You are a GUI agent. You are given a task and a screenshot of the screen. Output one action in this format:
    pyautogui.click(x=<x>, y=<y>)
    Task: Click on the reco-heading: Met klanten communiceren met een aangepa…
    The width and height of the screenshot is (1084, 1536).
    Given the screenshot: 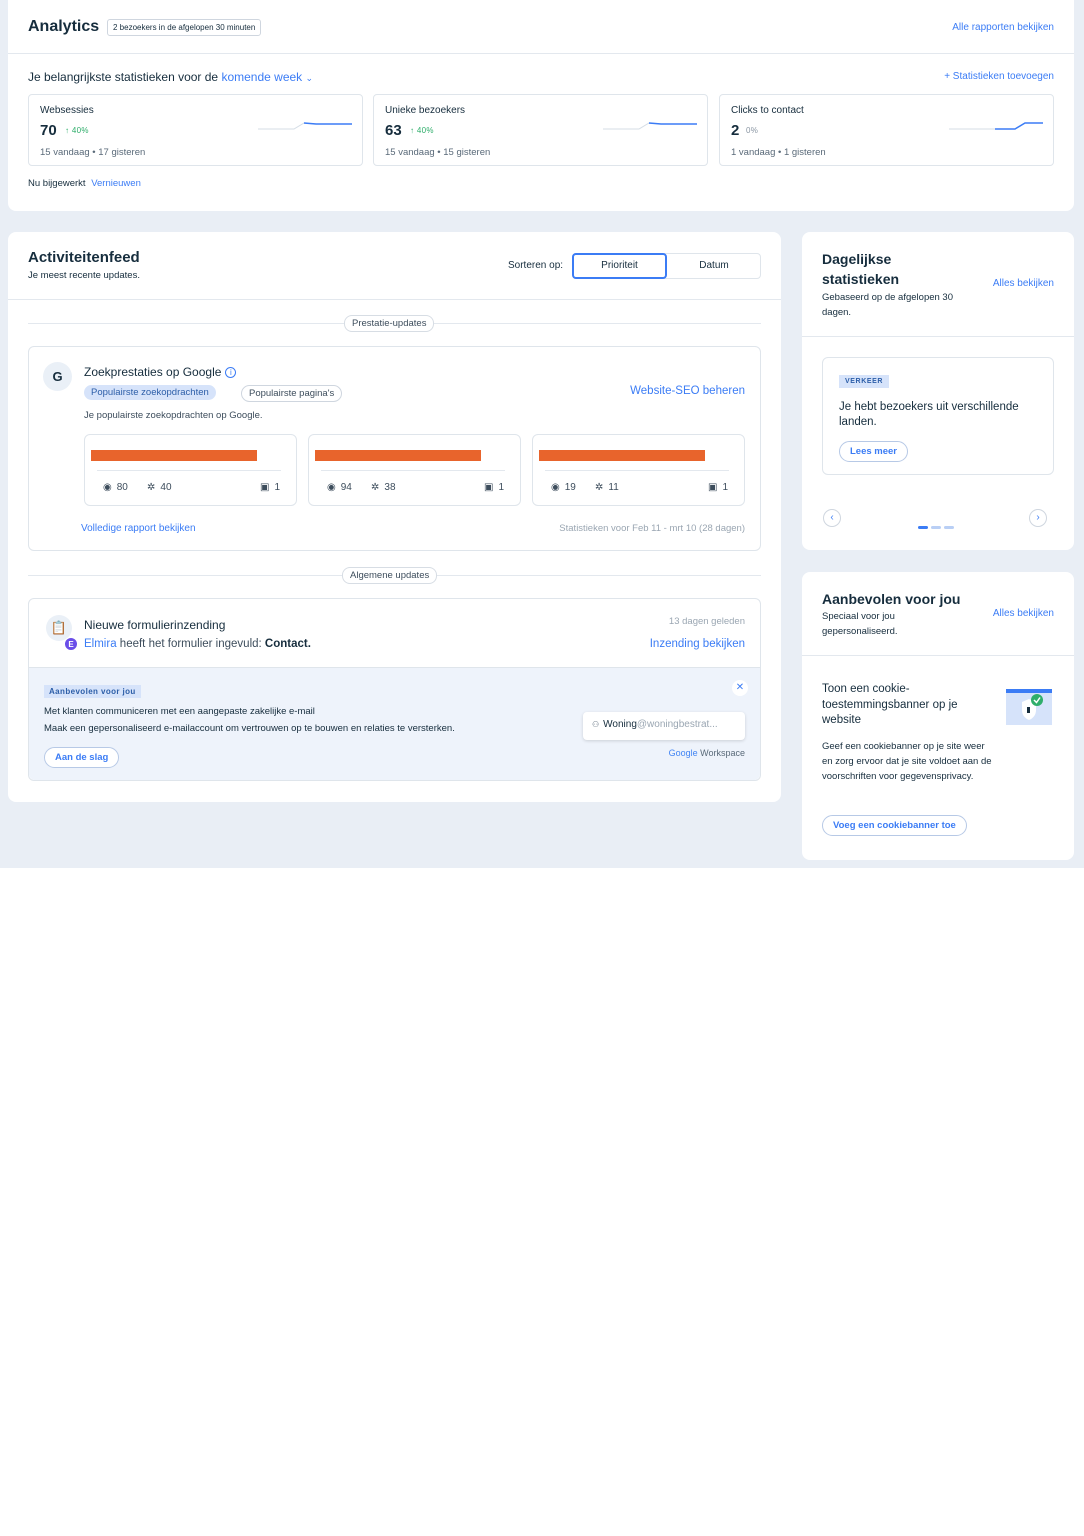 What is the action you would take?
    pyautogui.click(x=179, y=711)
    